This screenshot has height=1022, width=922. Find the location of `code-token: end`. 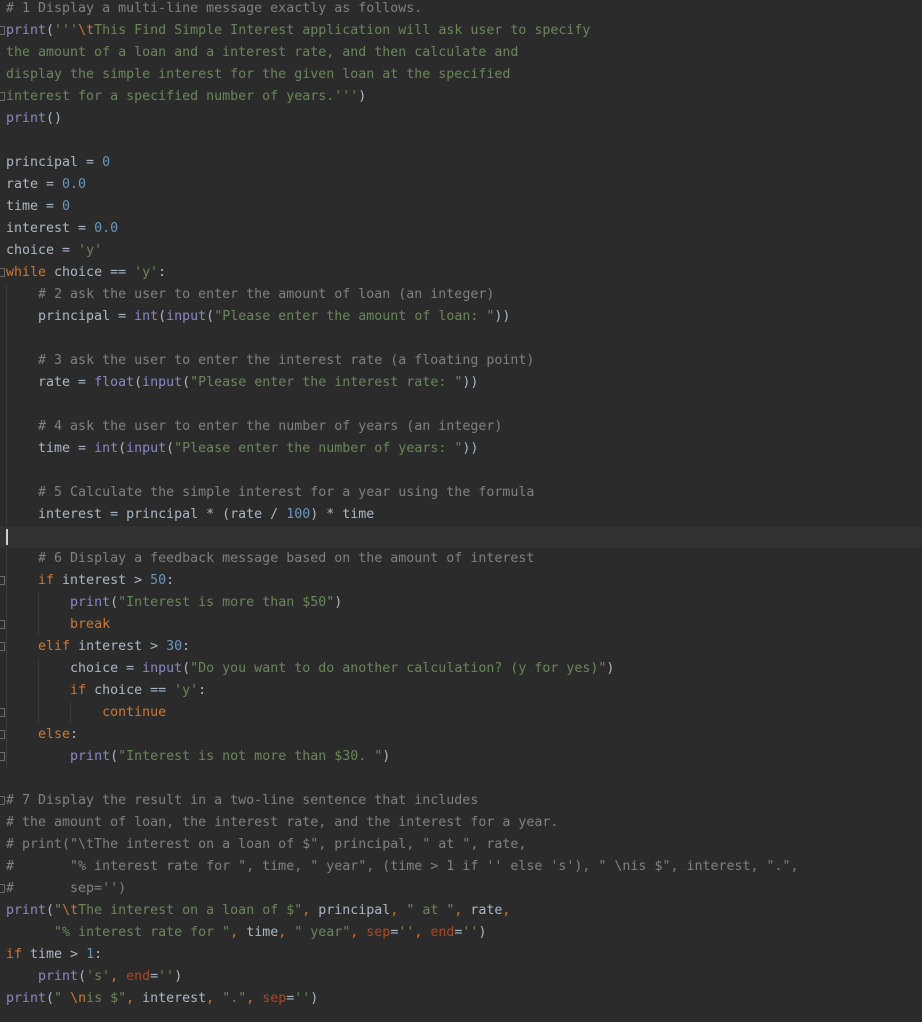

code-token: end is located at coordinates (442, 932).